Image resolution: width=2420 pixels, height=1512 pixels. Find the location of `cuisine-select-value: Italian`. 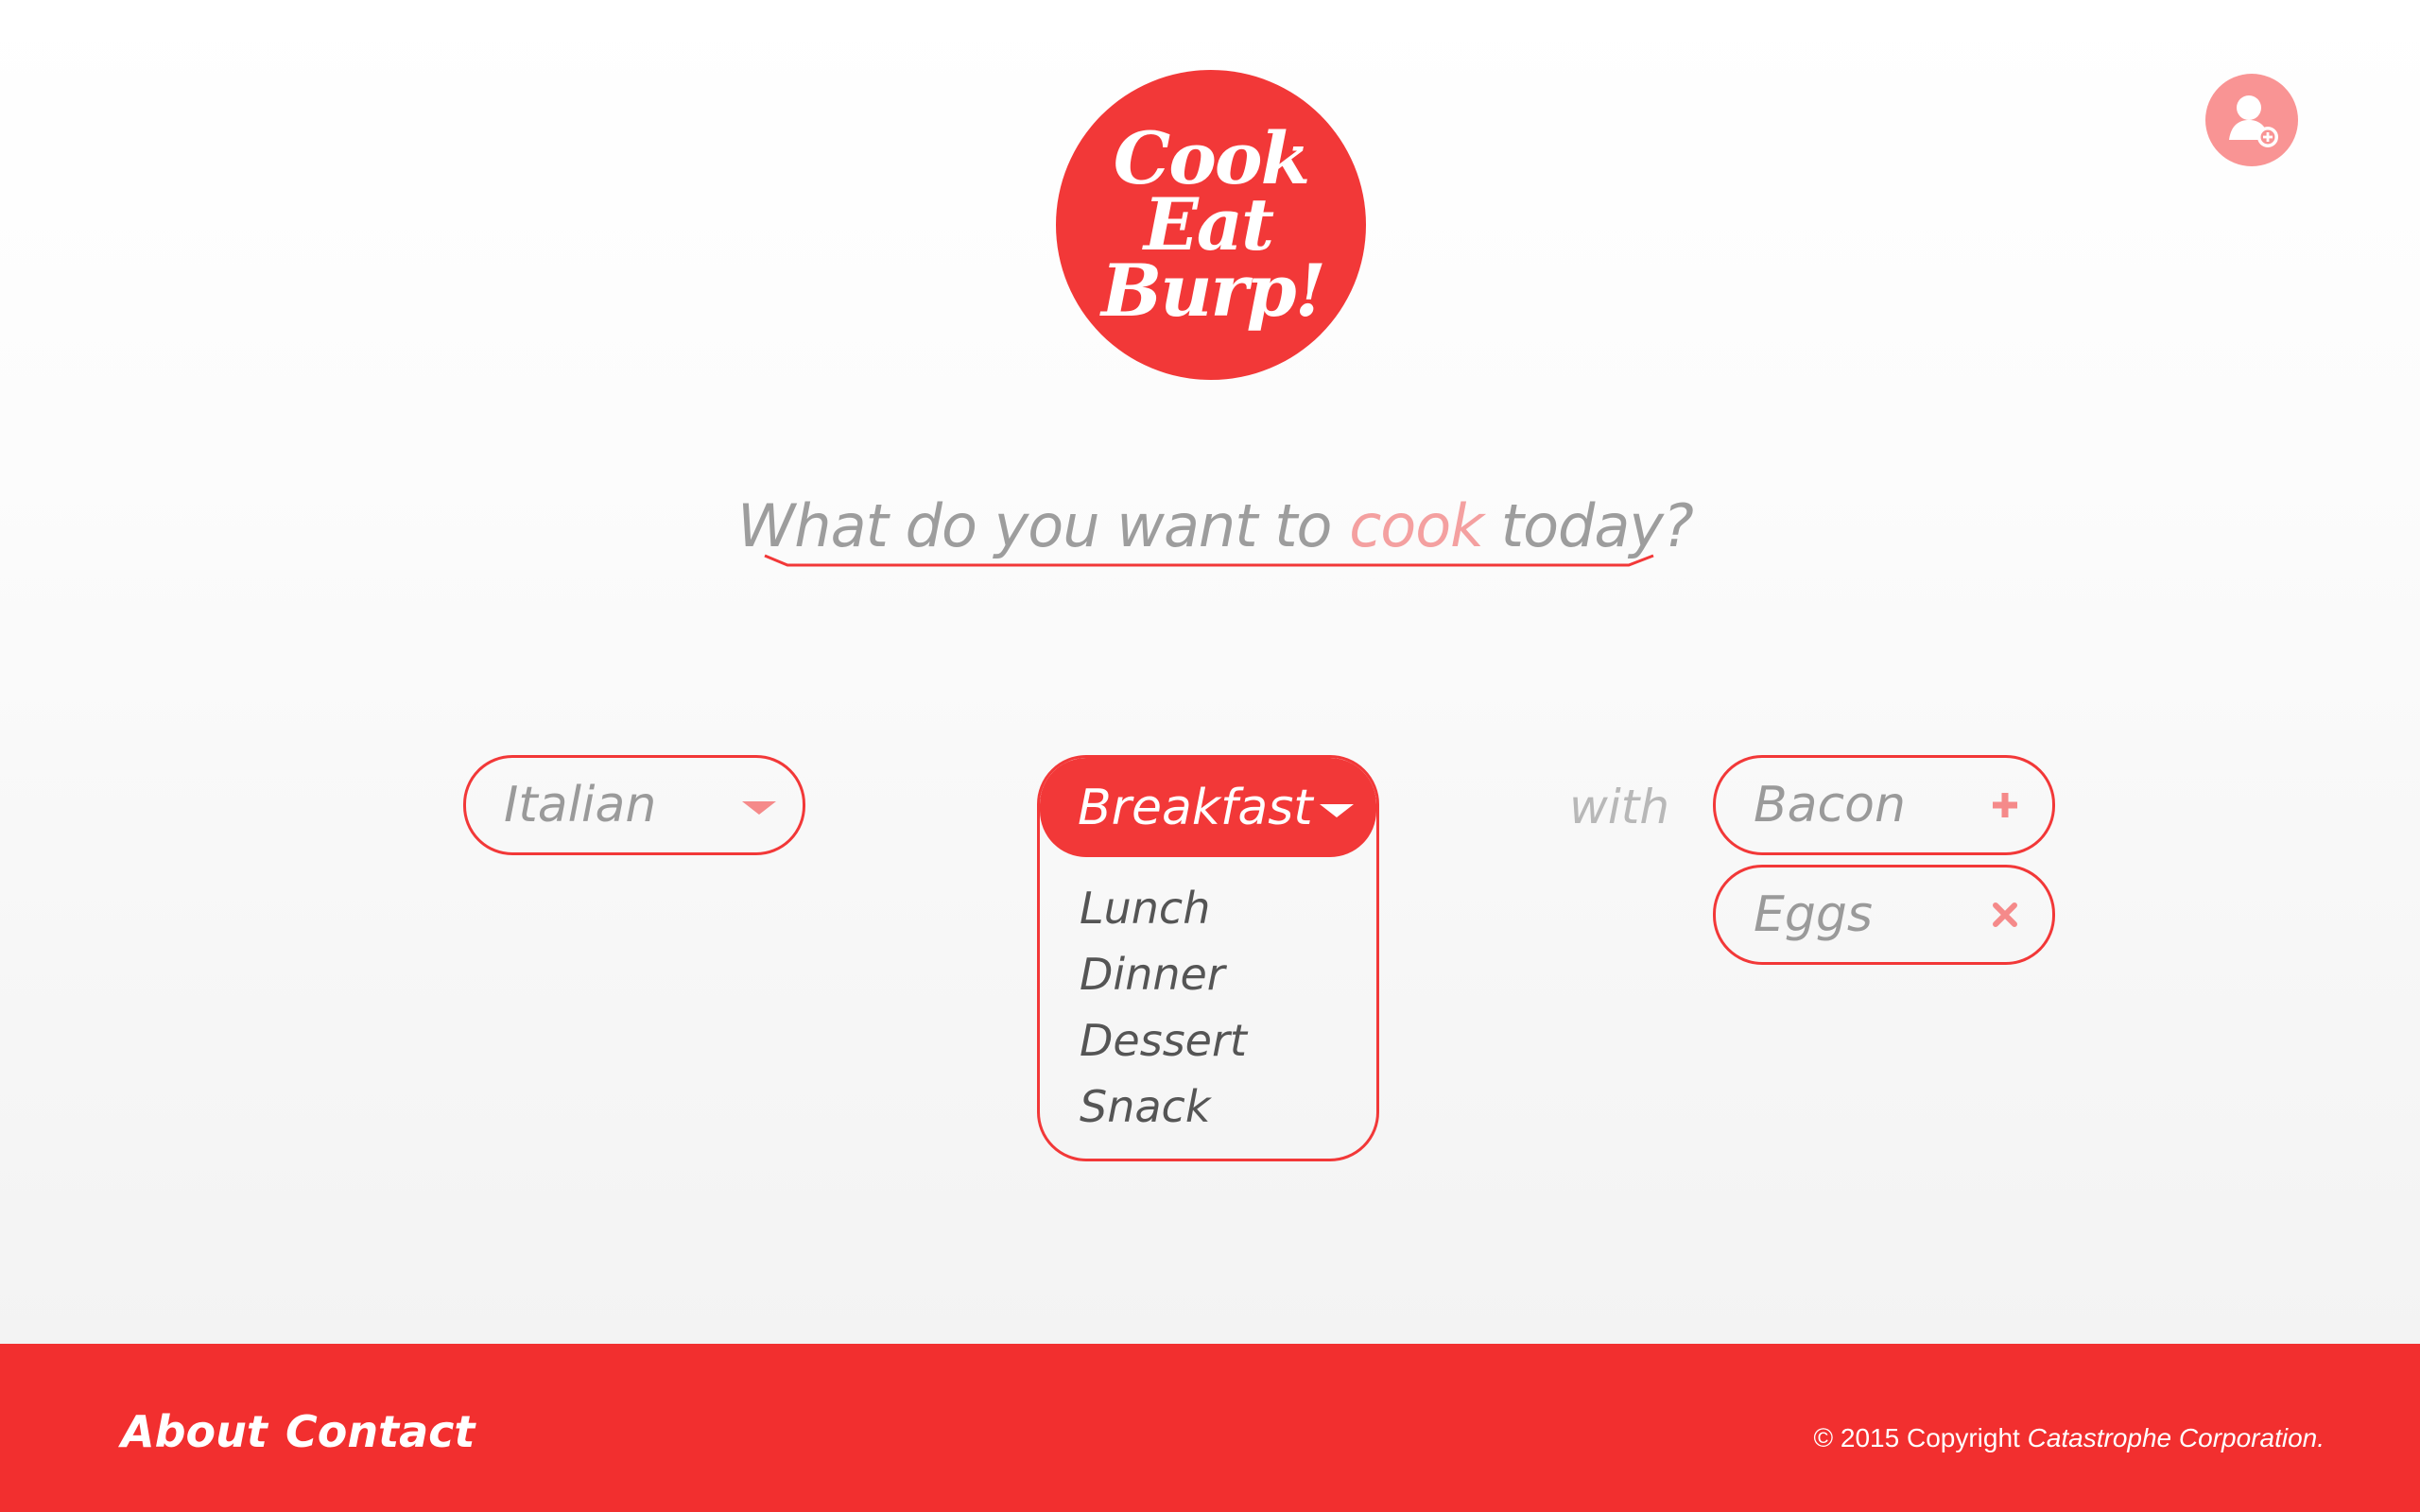

cuisine-select-value: Italian is located at coordinates (580, 805).